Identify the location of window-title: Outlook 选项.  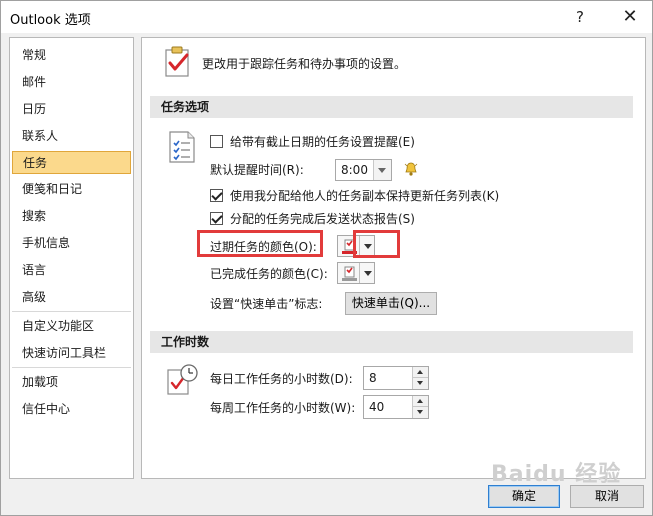
(50, 20).